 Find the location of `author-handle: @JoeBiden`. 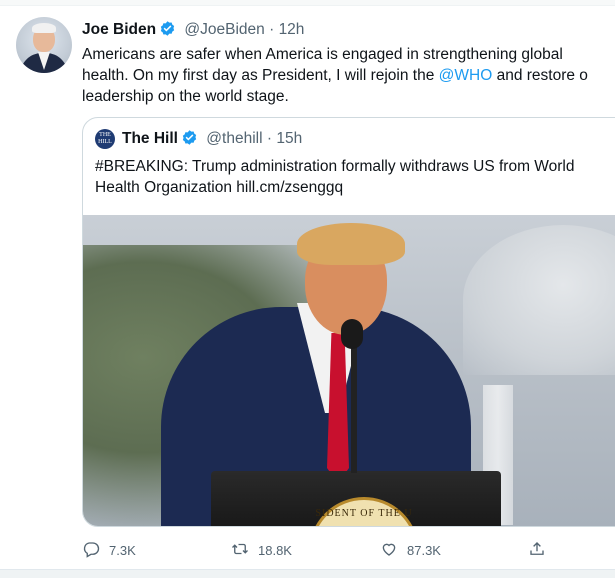

author-handle: @JoeBiden is located at coordinates (224, 29).